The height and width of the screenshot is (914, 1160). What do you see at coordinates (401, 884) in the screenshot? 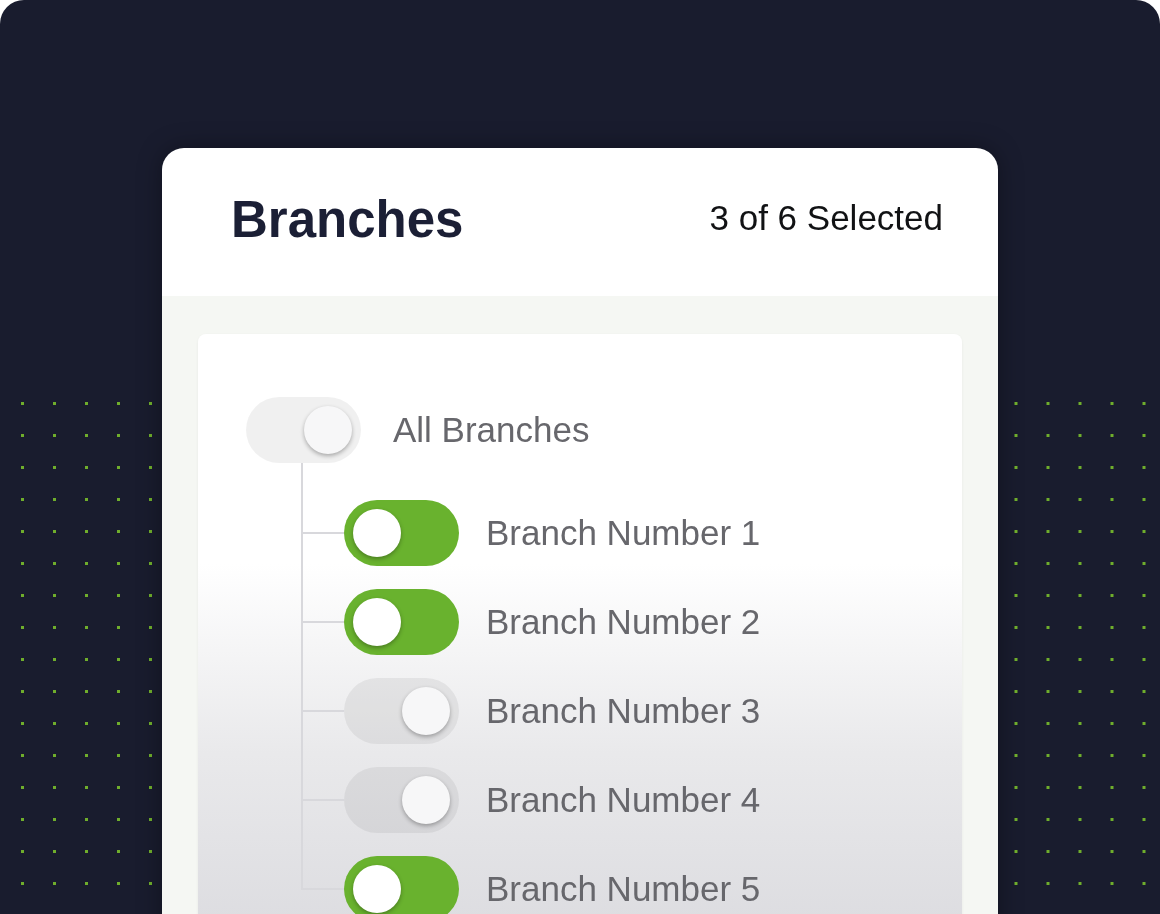
I see `toggle-switch` at bounding box center [401, 884].